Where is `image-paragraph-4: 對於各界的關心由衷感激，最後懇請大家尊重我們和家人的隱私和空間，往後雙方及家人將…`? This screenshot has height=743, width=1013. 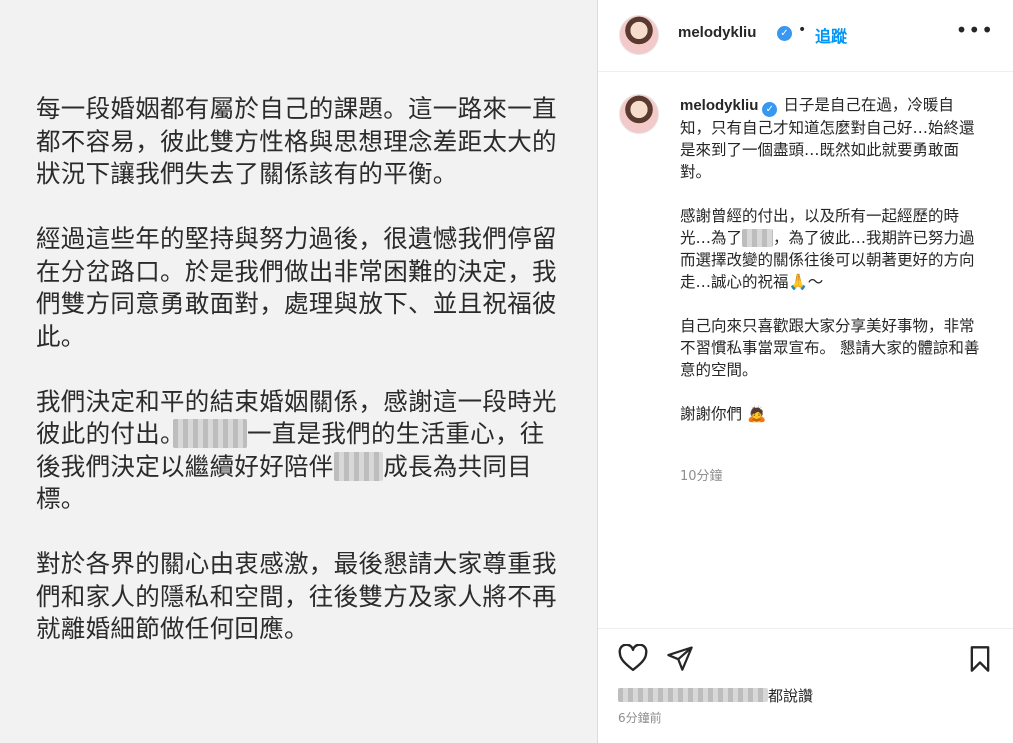 image-paragraph-4: 對於各界的關心由衷感激，最後懇請大家尊重我們和家人的隱私和空間，往後雙方及家人將… is located at coordinates (296, 596).